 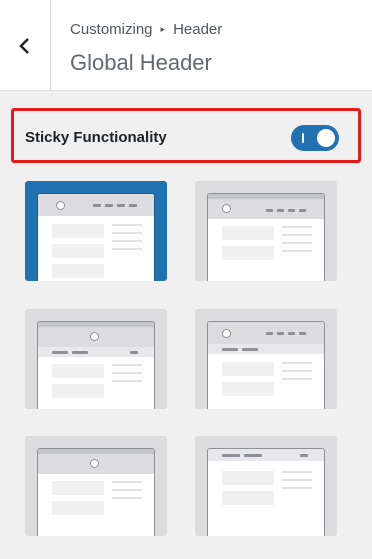 I want to click on page-title: Global Header, so click(x=141, y=62).